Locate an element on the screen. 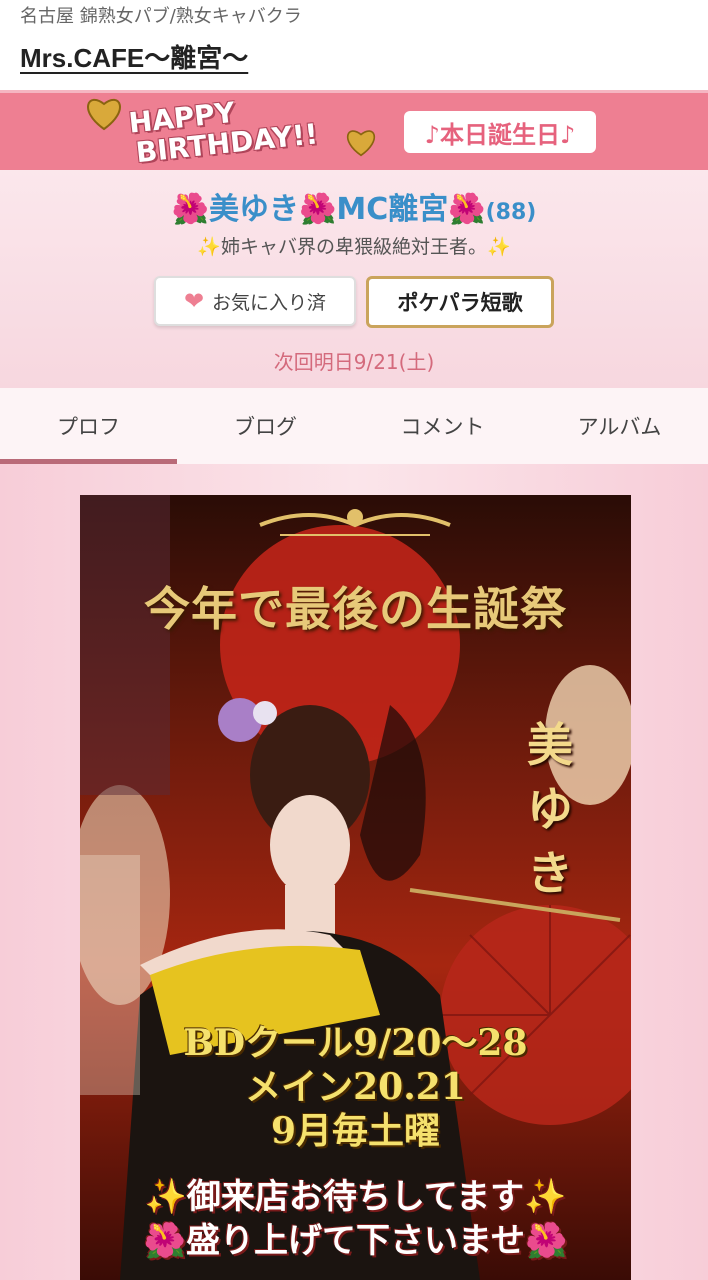 Image resolution: width=708 pixels, height=1280 pixels. catchphrase-text: 姉キャバ界の卑猥級絶対王者。 is located at coordinates (353, 247).